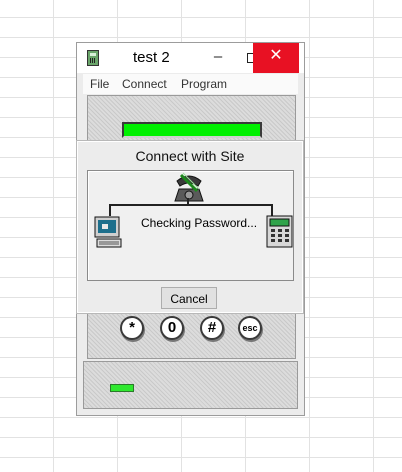 Image resolution: width=402 pixels, height=472 pixels. What do you see at coordinates (190, 58) in the screenshot?
I see `title-bar: test 2 – ✕` at bounding box center [190, 58].